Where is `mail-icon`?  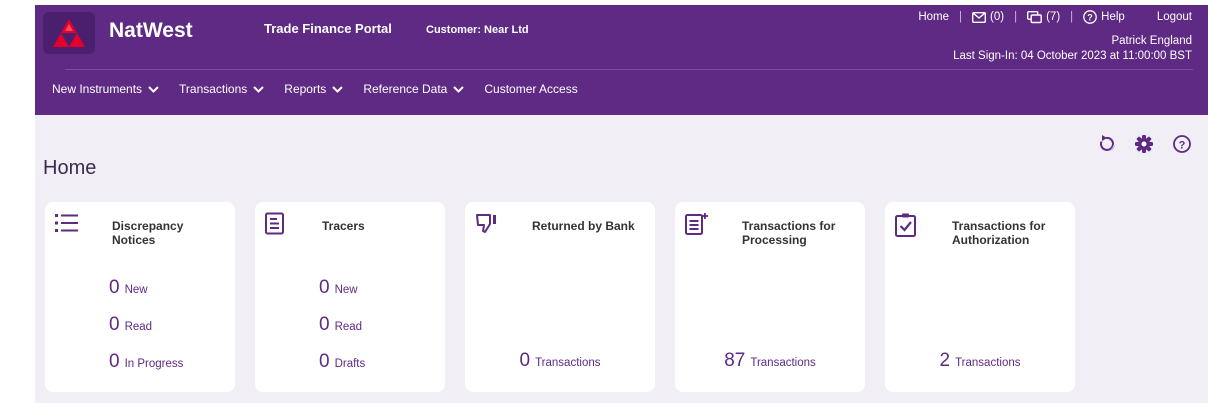
mail-icon is located at coordinates (979, 17).